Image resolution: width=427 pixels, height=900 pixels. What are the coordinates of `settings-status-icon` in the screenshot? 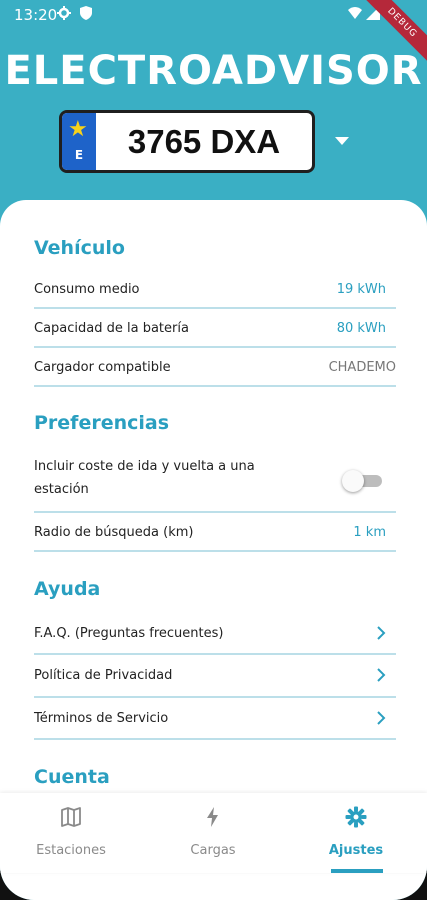 It's located at (64, 13).